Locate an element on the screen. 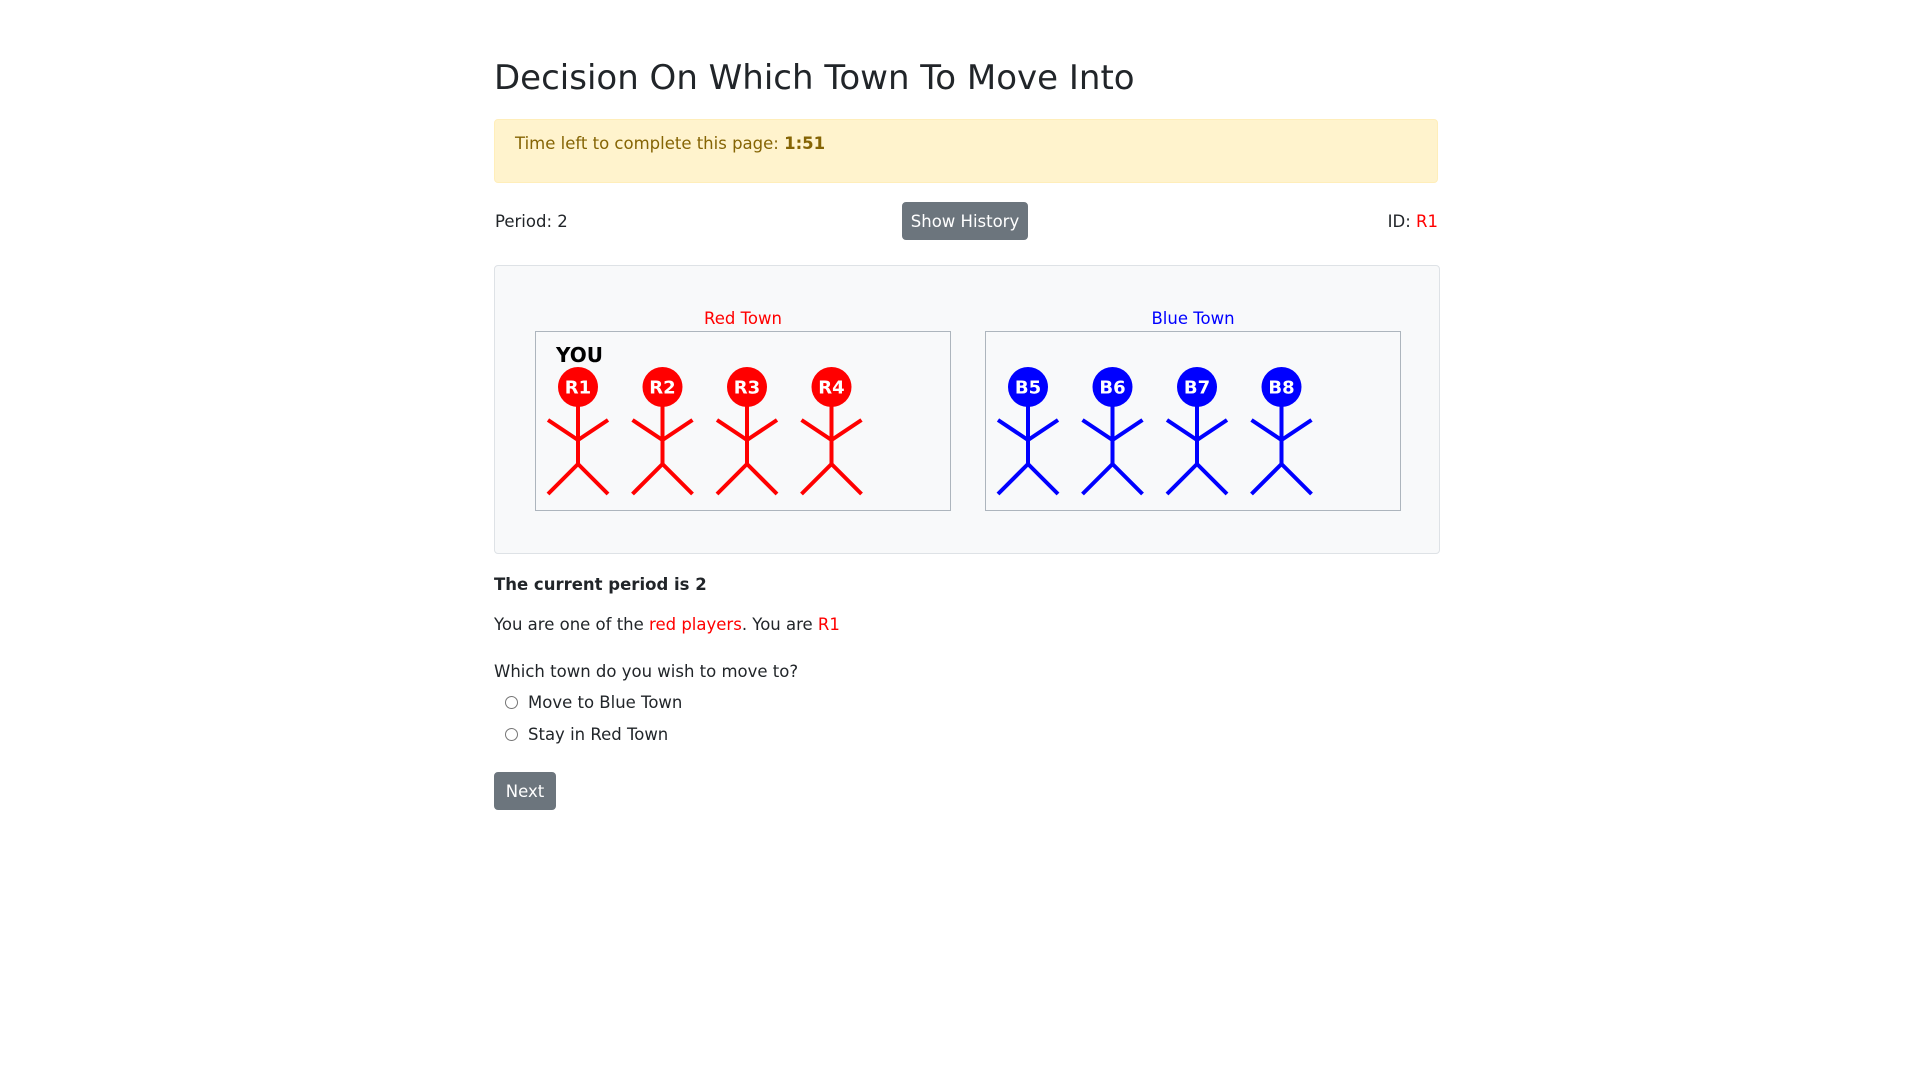 Image resolution: width=1920 pixels, height=1080 pixels. player-label: R2 is located at coordinates (662, 388).